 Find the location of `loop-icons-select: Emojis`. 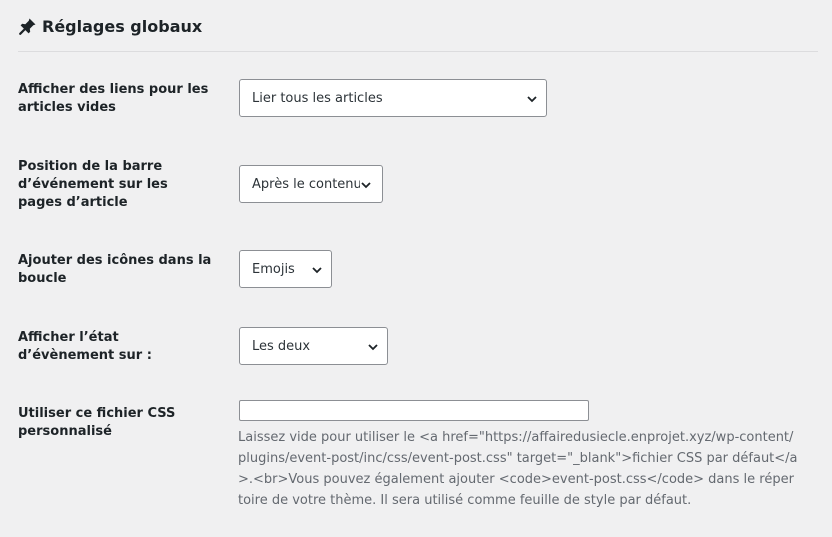

loop-icons-select: Emojis is located at coordinates (285, 269).